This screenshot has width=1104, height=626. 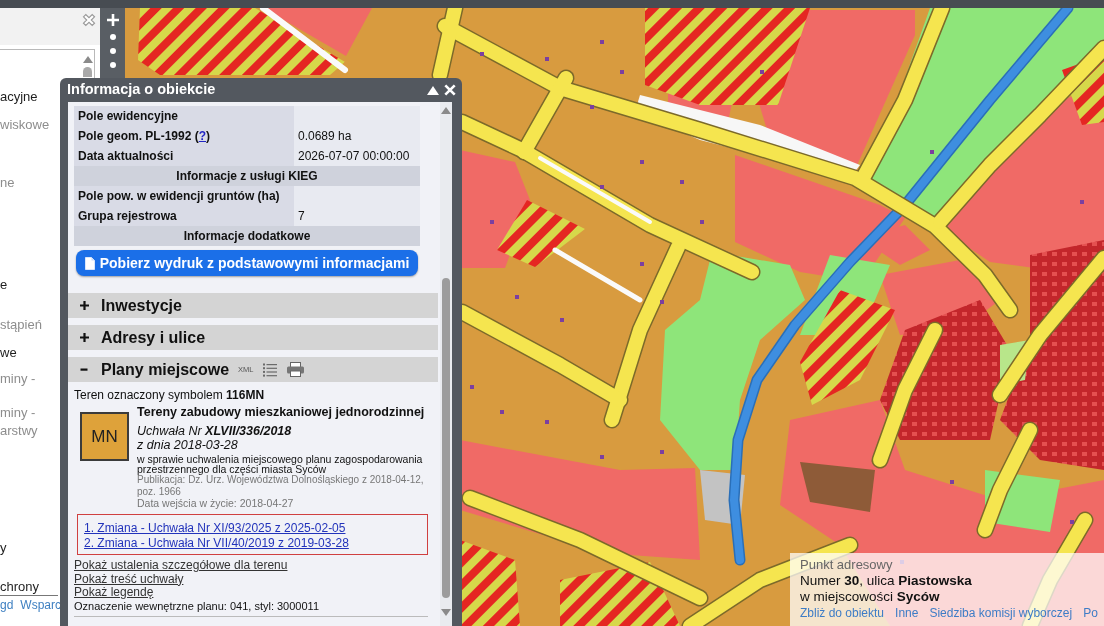 What do you see at coordinates (215, 431) in the screenshot?
I see `resolution-number: Uchwała Nr XLVII/336/2018` at bounding box center [215, 431].